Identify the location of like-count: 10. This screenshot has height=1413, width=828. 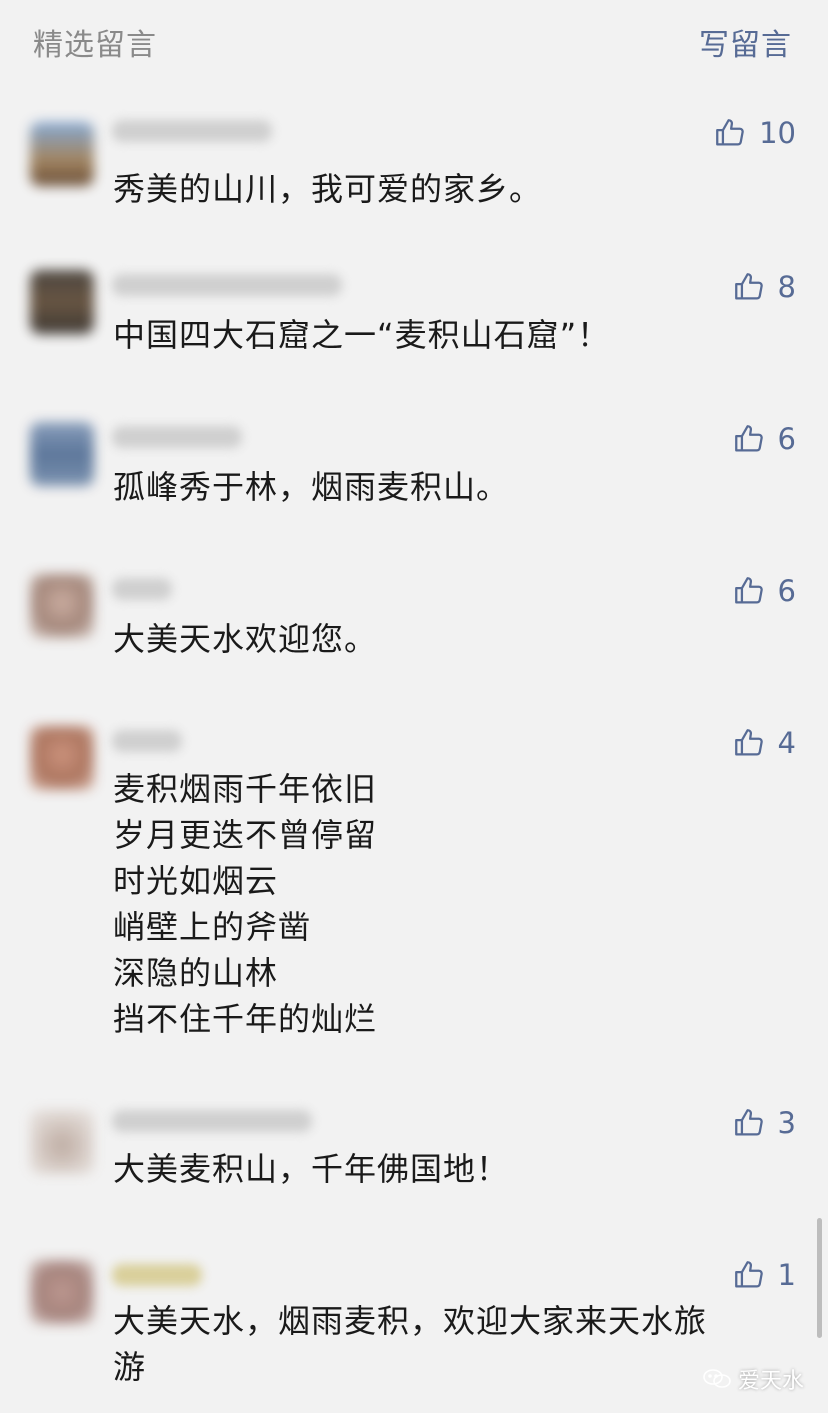
(777, 133).